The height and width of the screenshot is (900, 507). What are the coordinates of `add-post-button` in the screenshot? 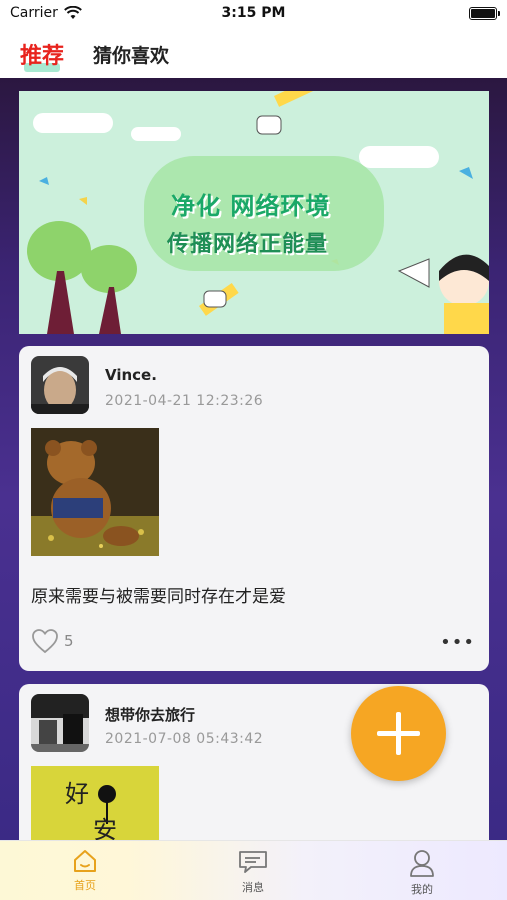 It's located at (398, 733).